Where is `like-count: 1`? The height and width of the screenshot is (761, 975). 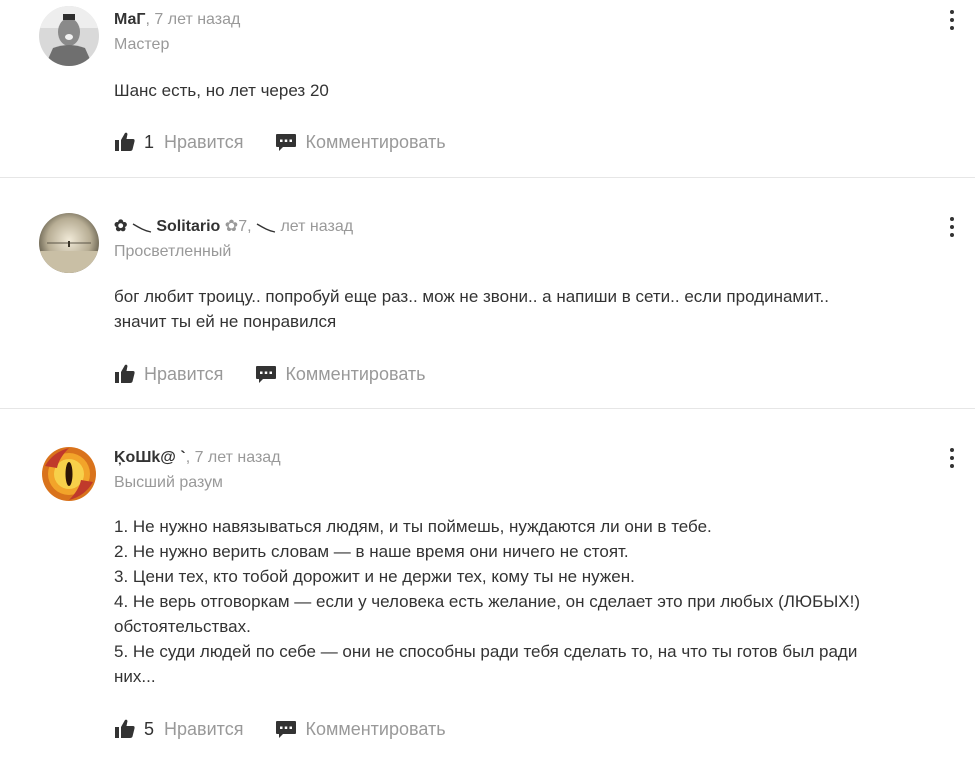
like-count: 1 is located at coordinates (149, 141).